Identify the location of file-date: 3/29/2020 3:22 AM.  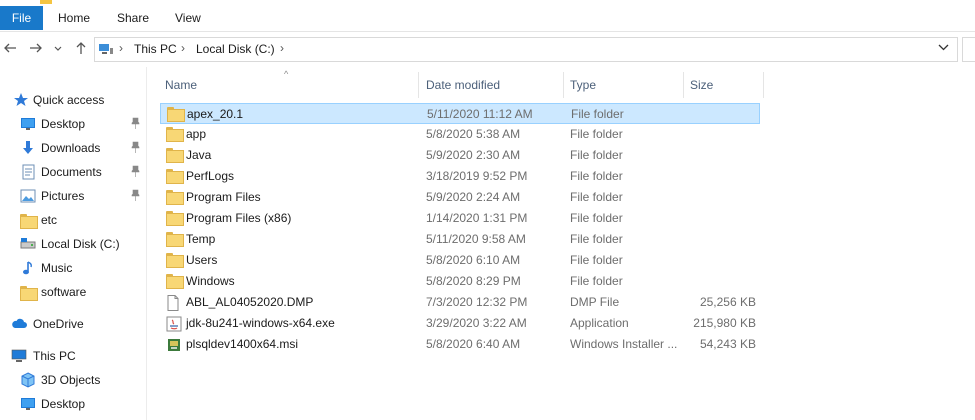
(476, 323).